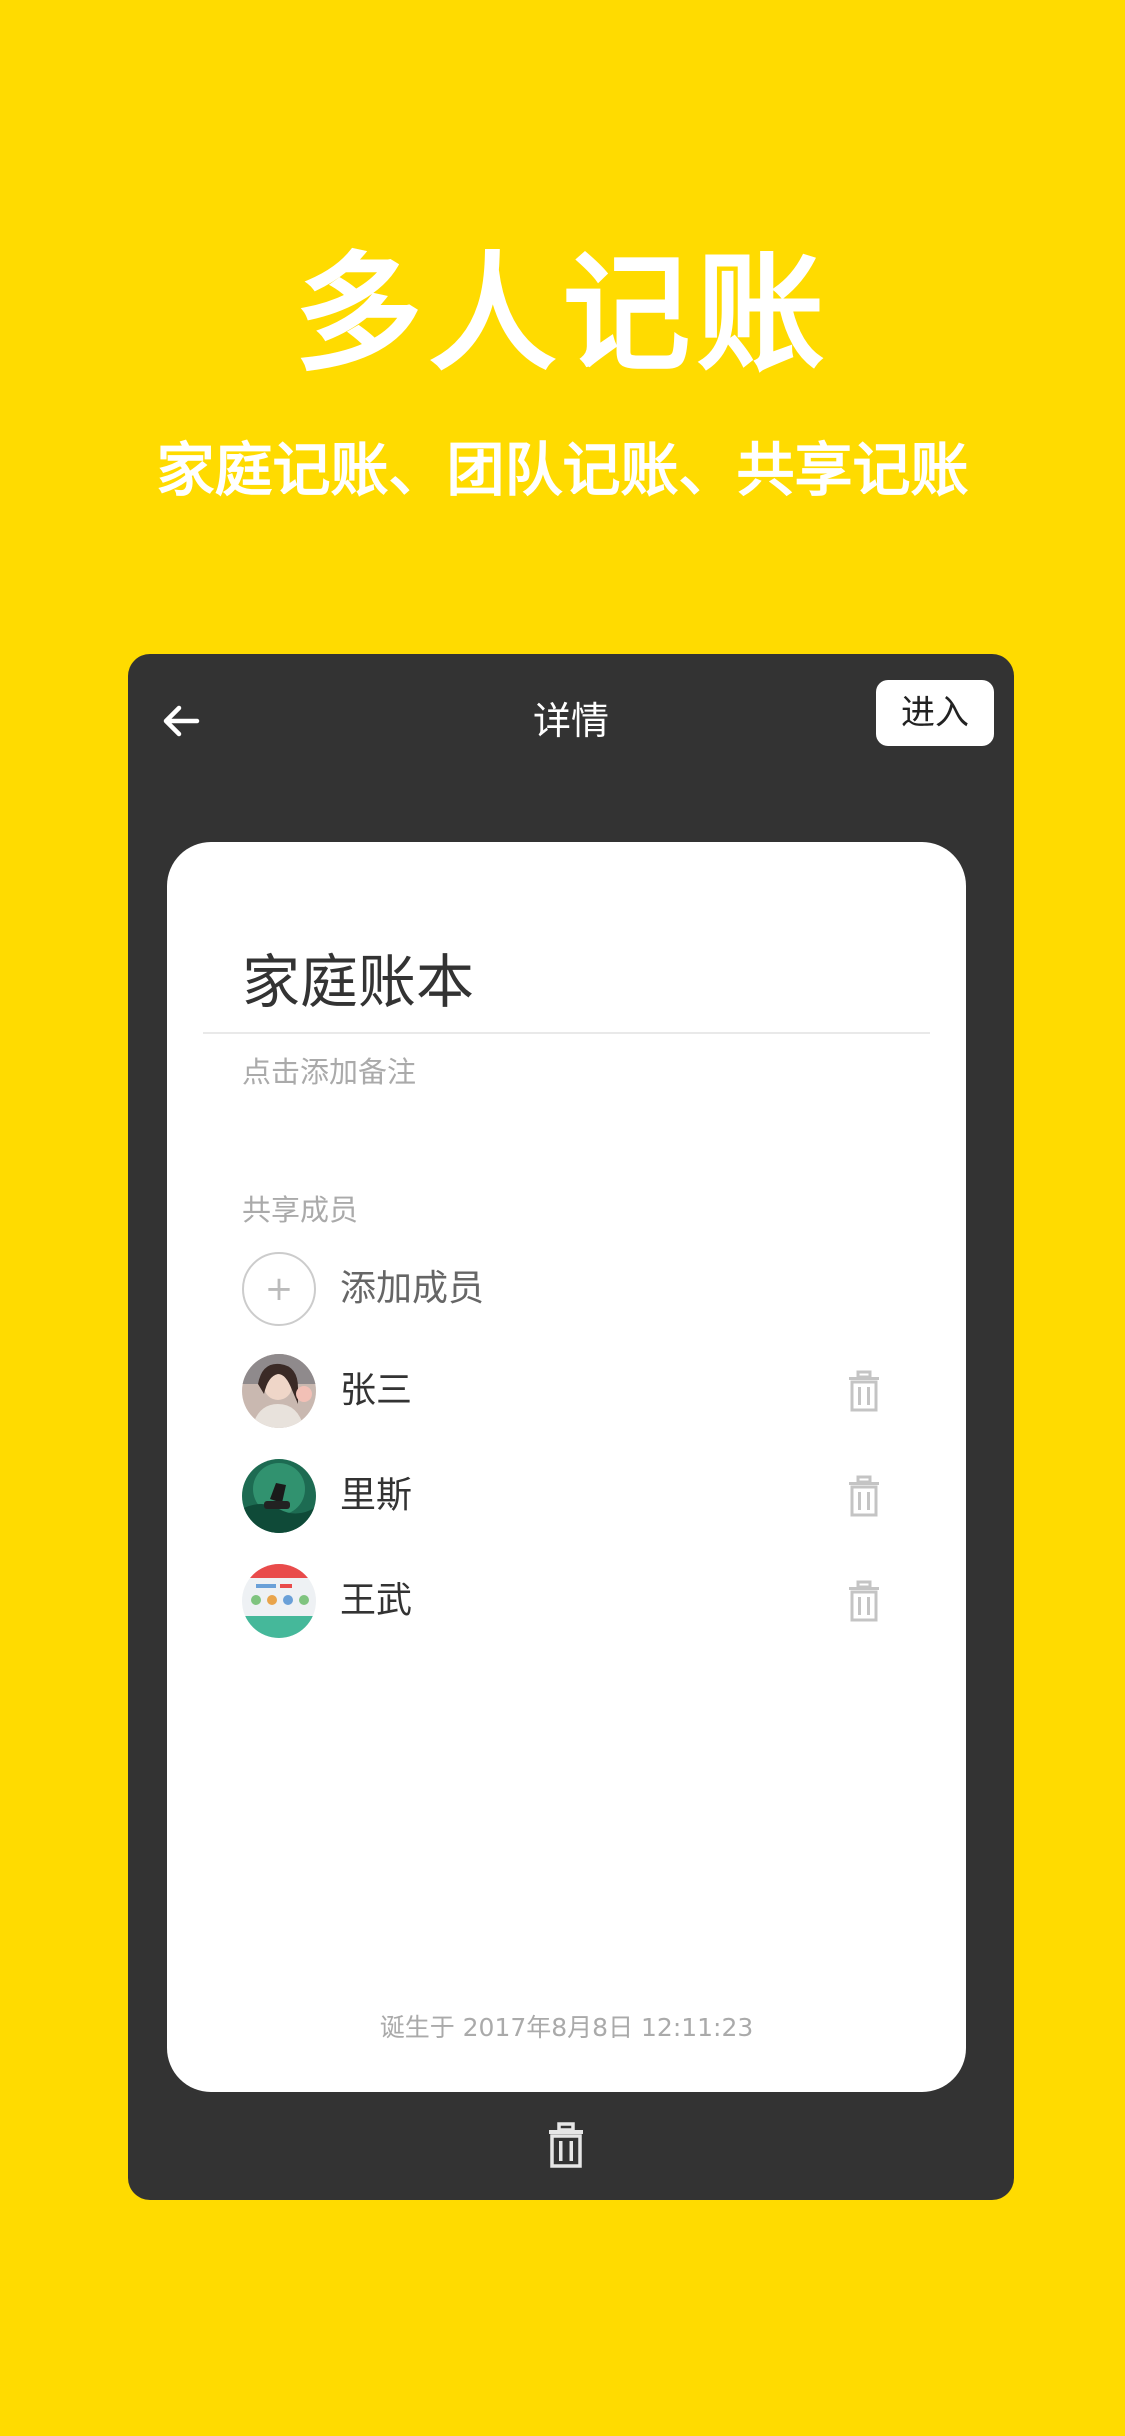 Image resolution: width=1125 pixels, height=2436 pixels. What do you see at coordinates (412, 1288) in the screenshot?
I see `add-member-label: 添加成员` at bounding box center [412, 1288].